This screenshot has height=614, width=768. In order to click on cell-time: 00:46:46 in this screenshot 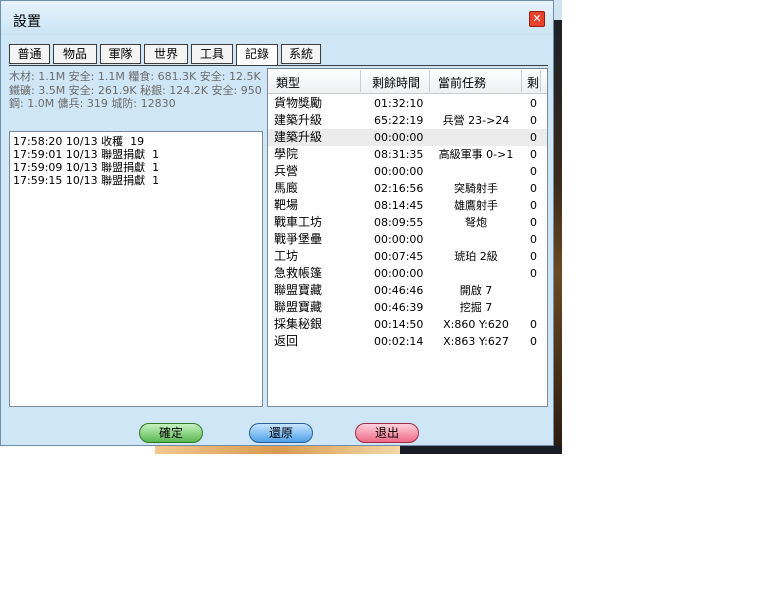, I will do `click(399, 290)`.